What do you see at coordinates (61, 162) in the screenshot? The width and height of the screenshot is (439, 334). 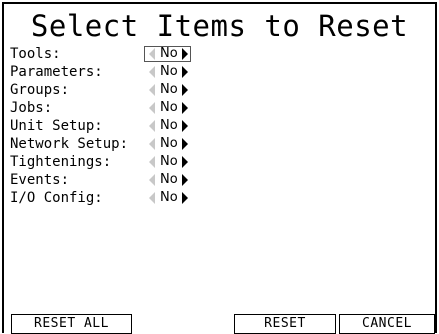 I see `item-label-tightenings: Tightenings:` at bounding box center [61, 162].